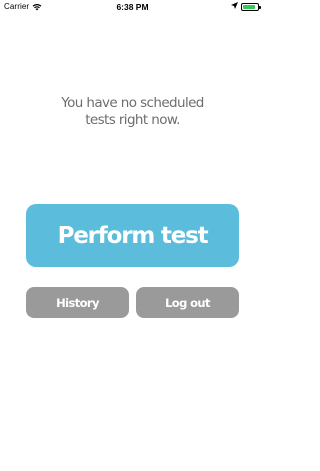 The height and width of the screenshot is (471, 320). I want to click on status-bar: Carrier 6:38 PM, so click(132, 7).